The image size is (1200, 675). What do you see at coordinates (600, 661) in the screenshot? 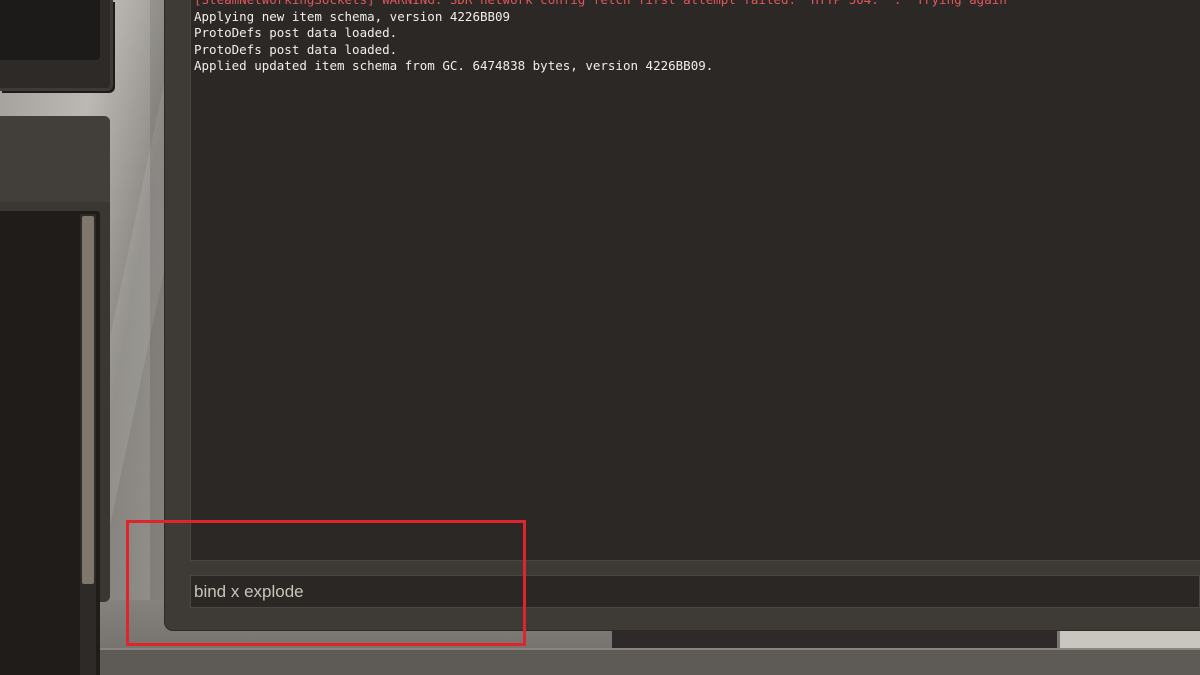
I see `bottom-bar` at bounding box center [600, 661].